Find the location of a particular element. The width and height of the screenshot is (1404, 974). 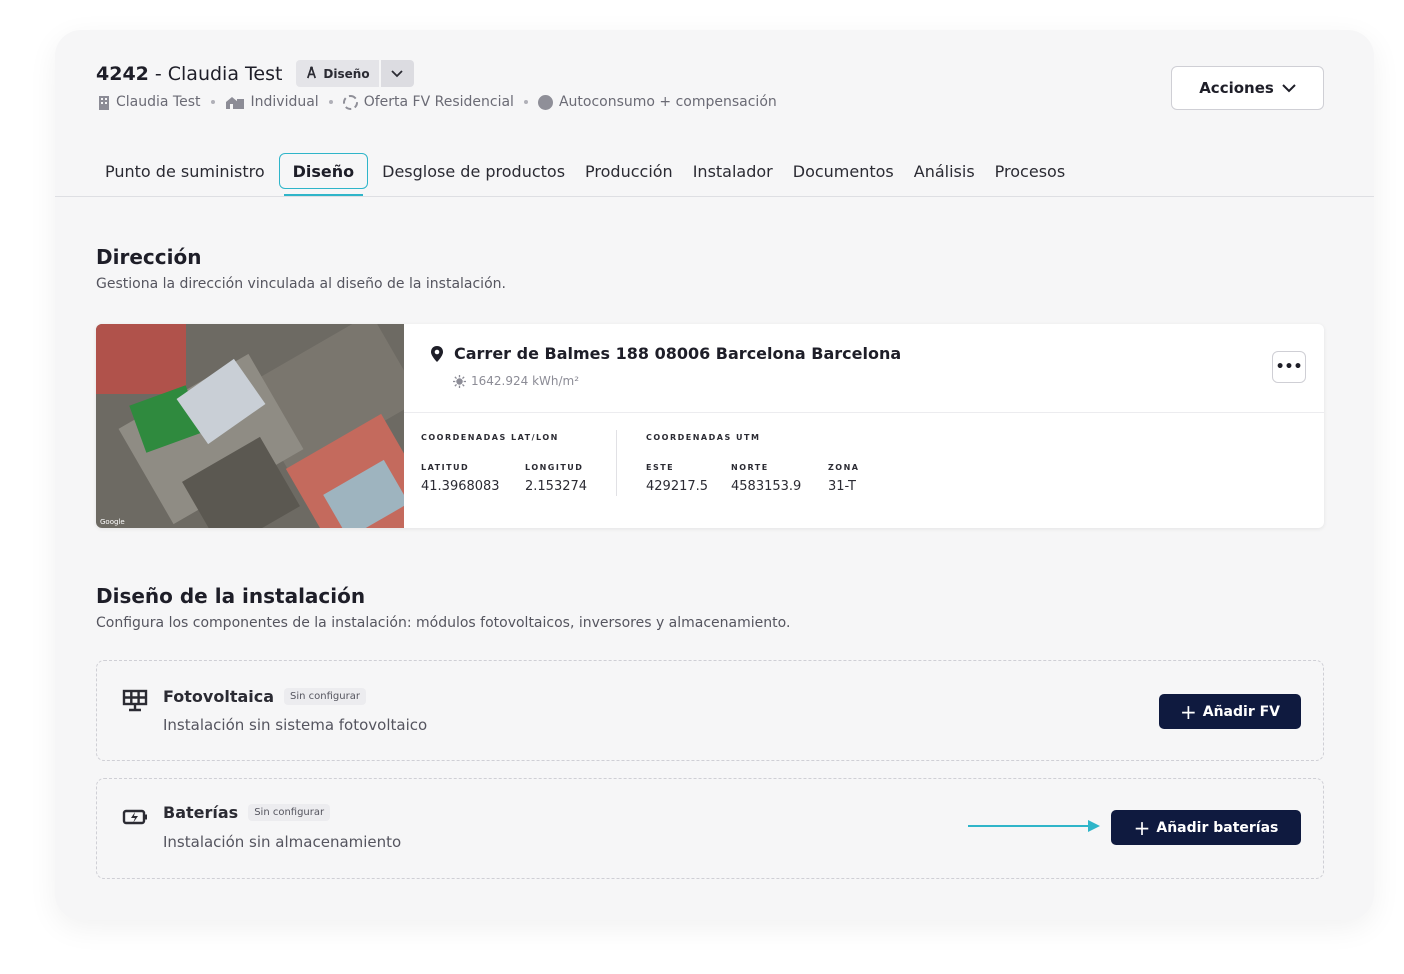

tab-desglose-de-productos: Desglose de productos is located at coordinates (473, 171).